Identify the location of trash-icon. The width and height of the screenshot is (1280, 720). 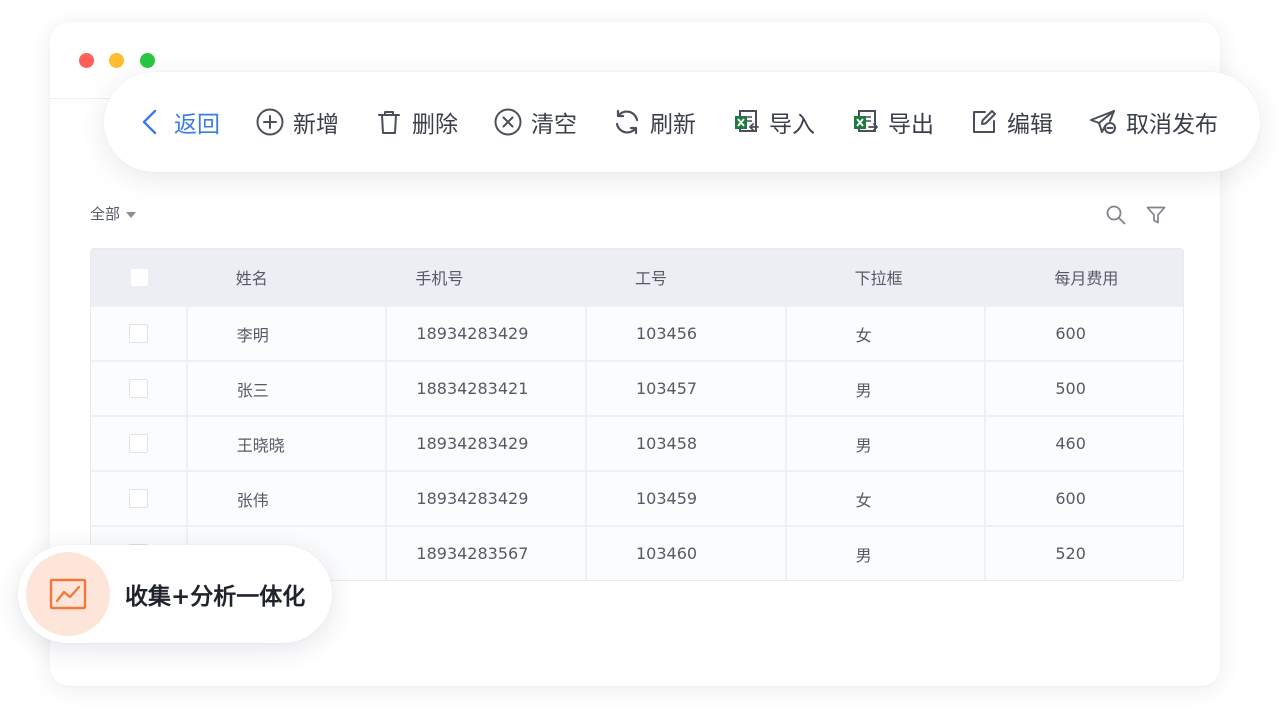
(389, 122).